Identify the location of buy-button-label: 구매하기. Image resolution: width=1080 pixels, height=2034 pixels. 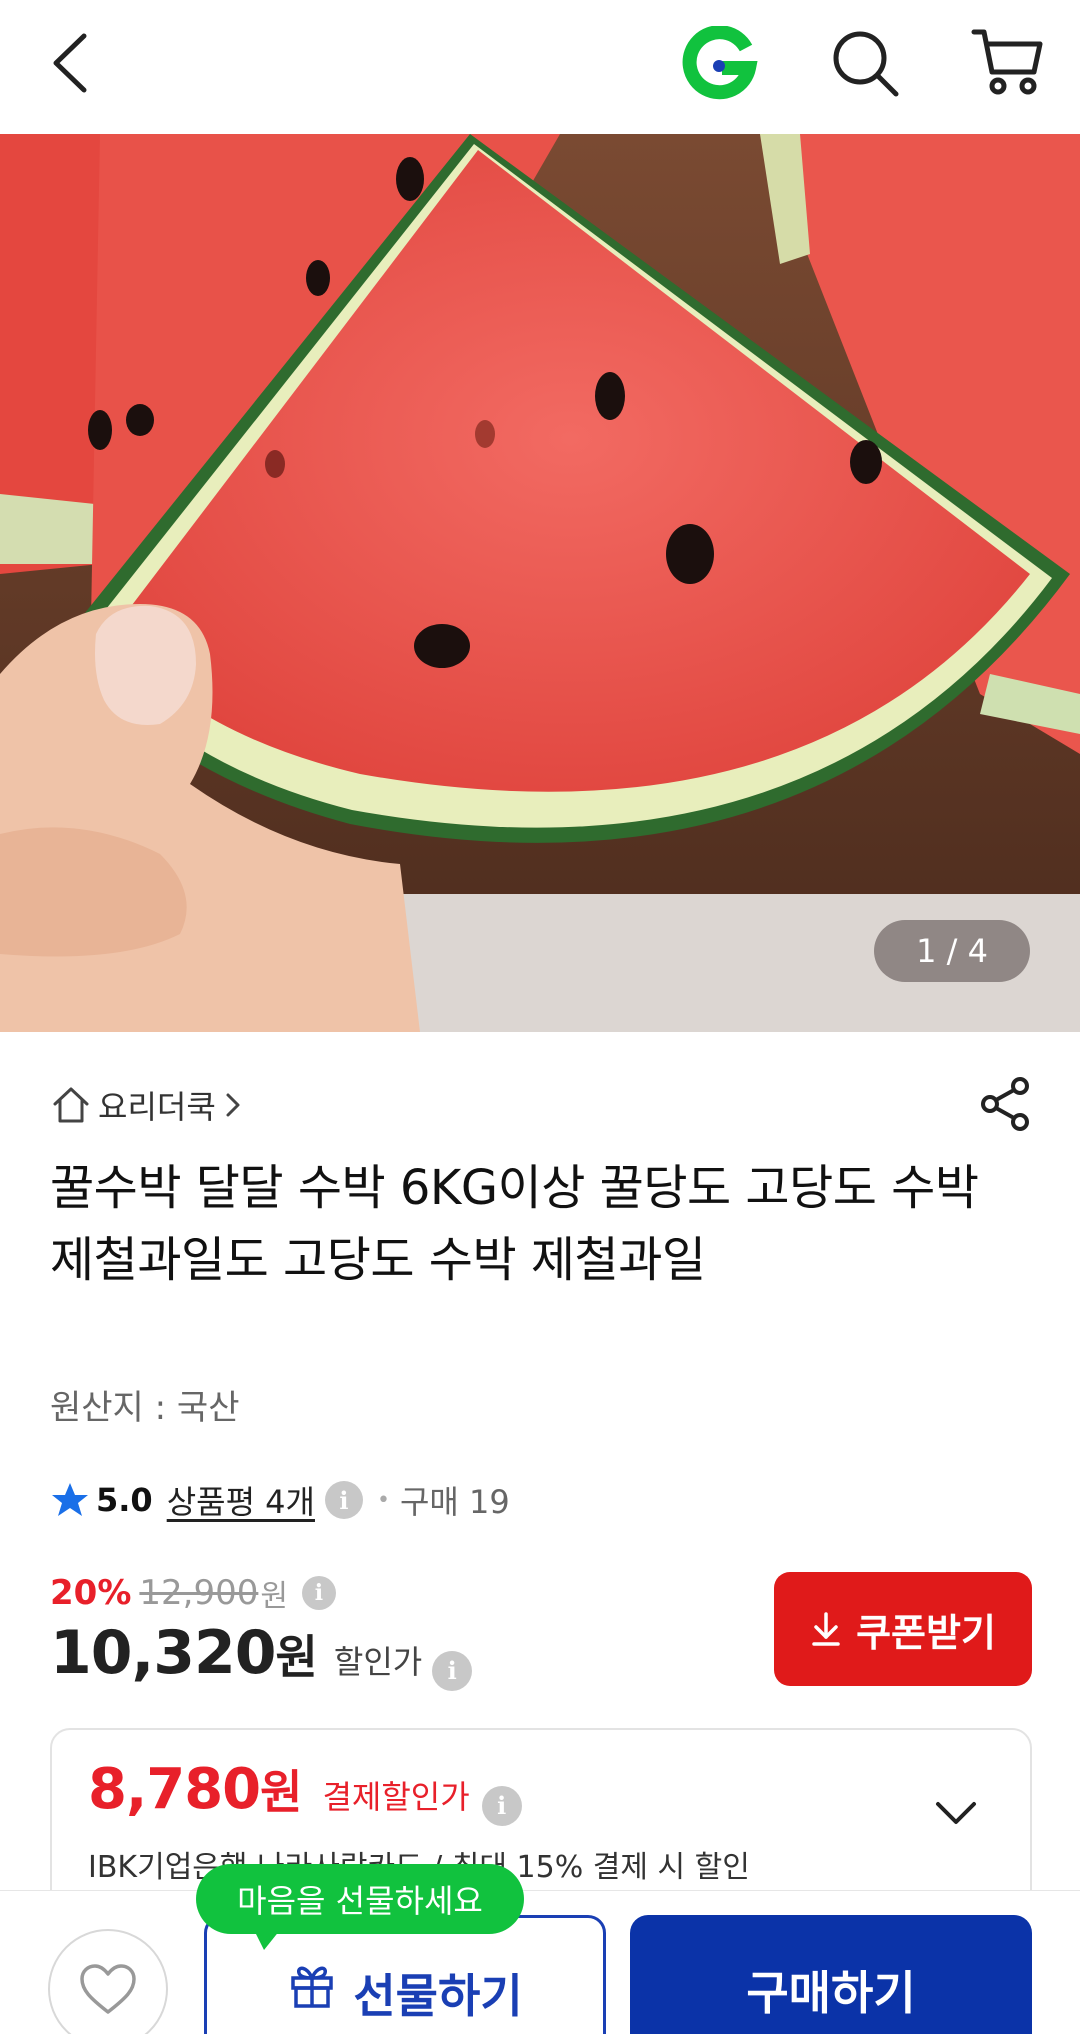
(831, 1993).